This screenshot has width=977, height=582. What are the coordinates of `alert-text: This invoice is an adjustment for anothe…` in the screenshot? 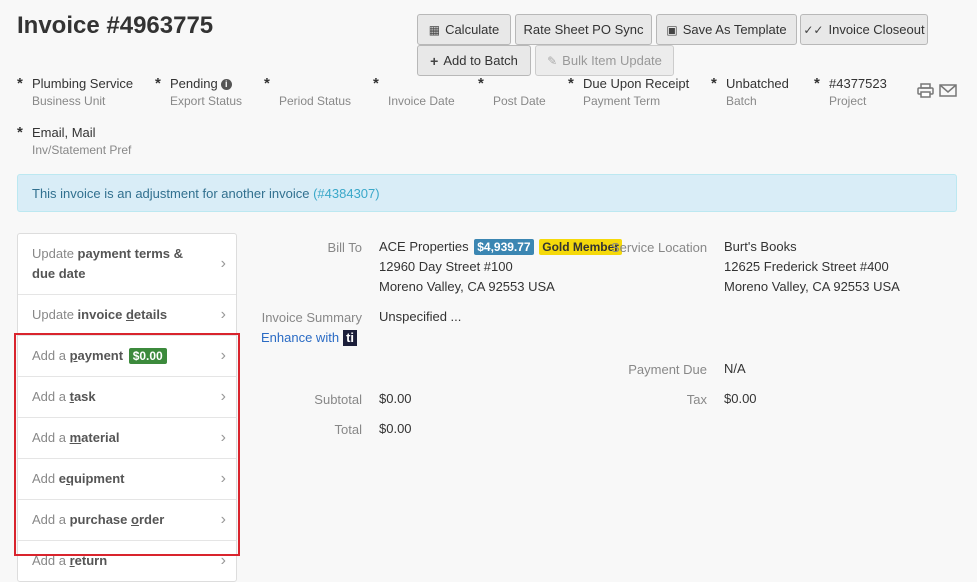 It's located at (173, 193).